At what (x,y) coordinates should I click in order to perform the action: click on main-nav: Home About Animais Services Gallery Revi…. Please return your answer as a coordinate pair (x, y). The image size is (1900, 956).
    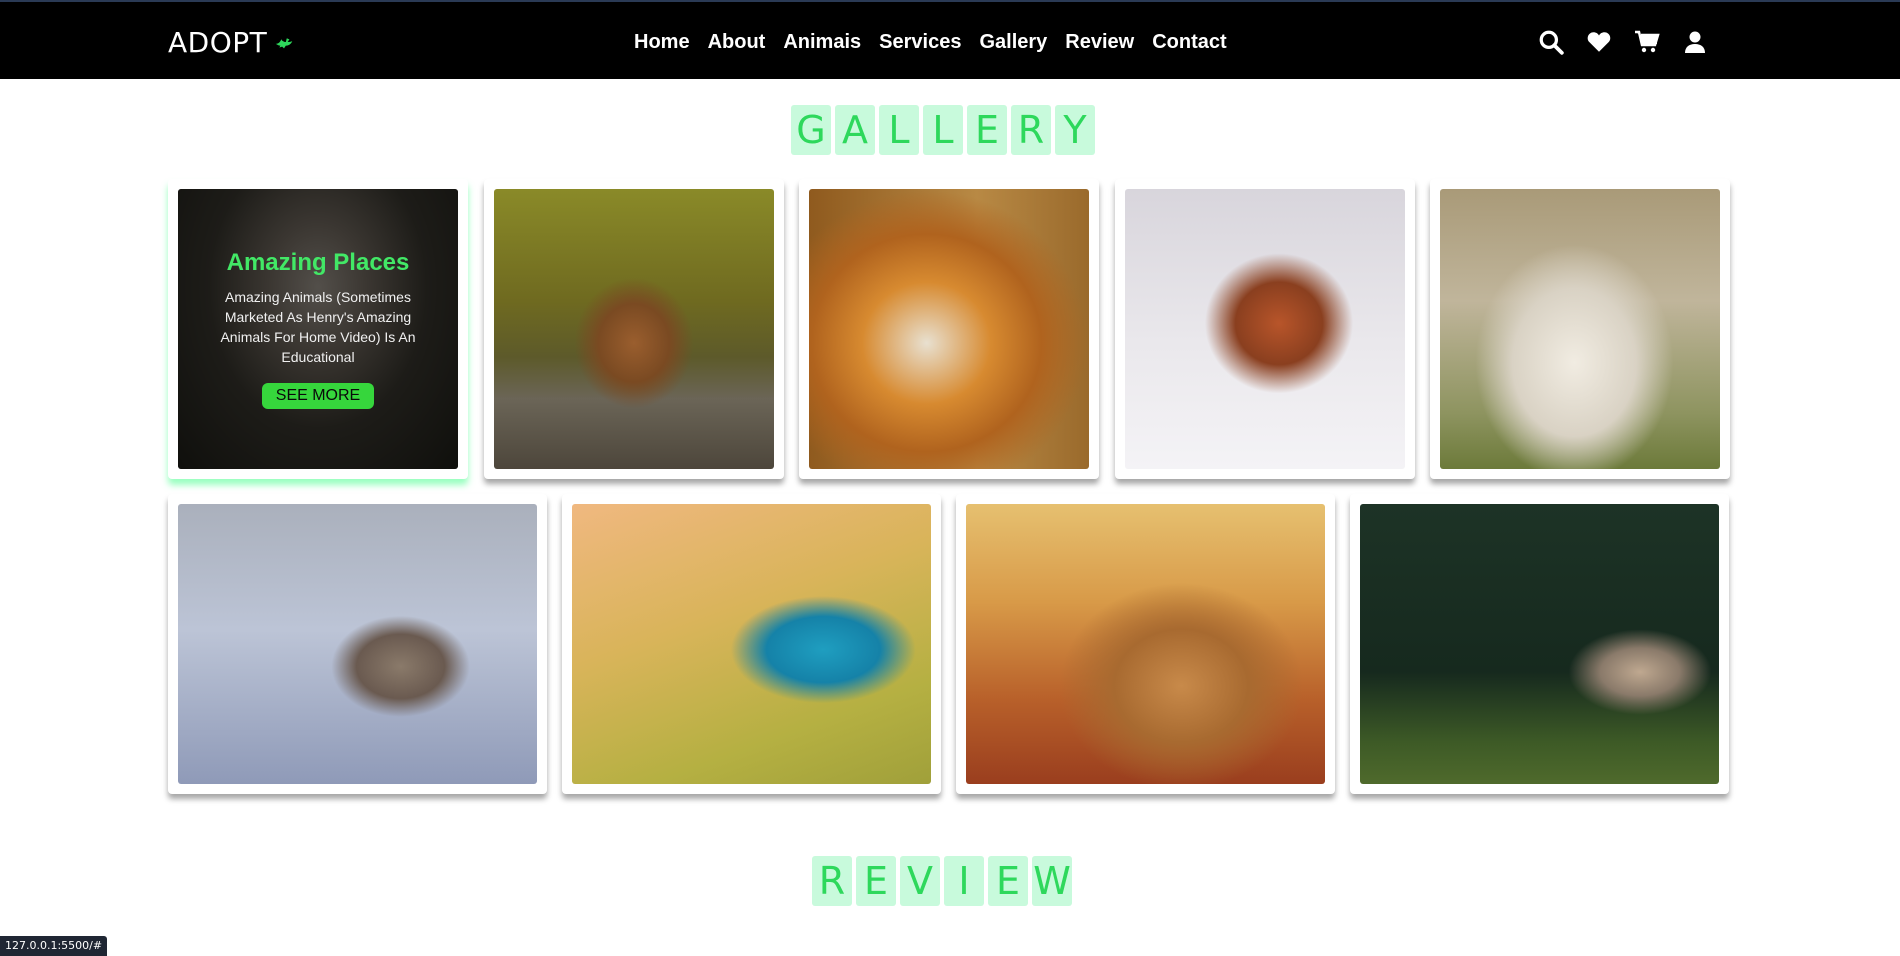
    Looking at the image, I should click on (930, 42).